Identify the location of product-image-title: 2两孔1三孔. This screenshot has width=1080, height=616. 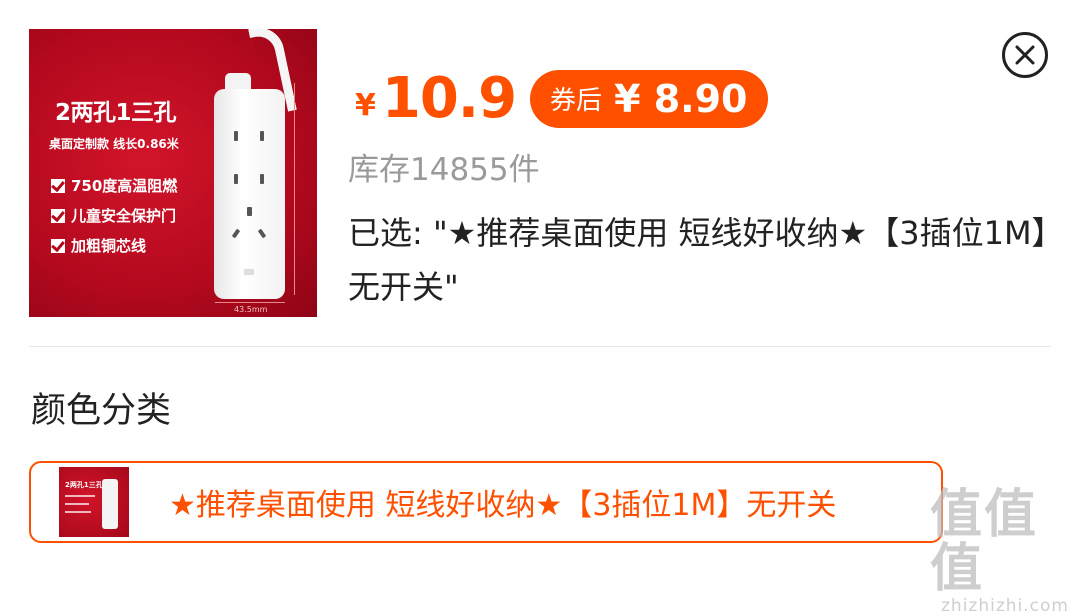
(116, 113).